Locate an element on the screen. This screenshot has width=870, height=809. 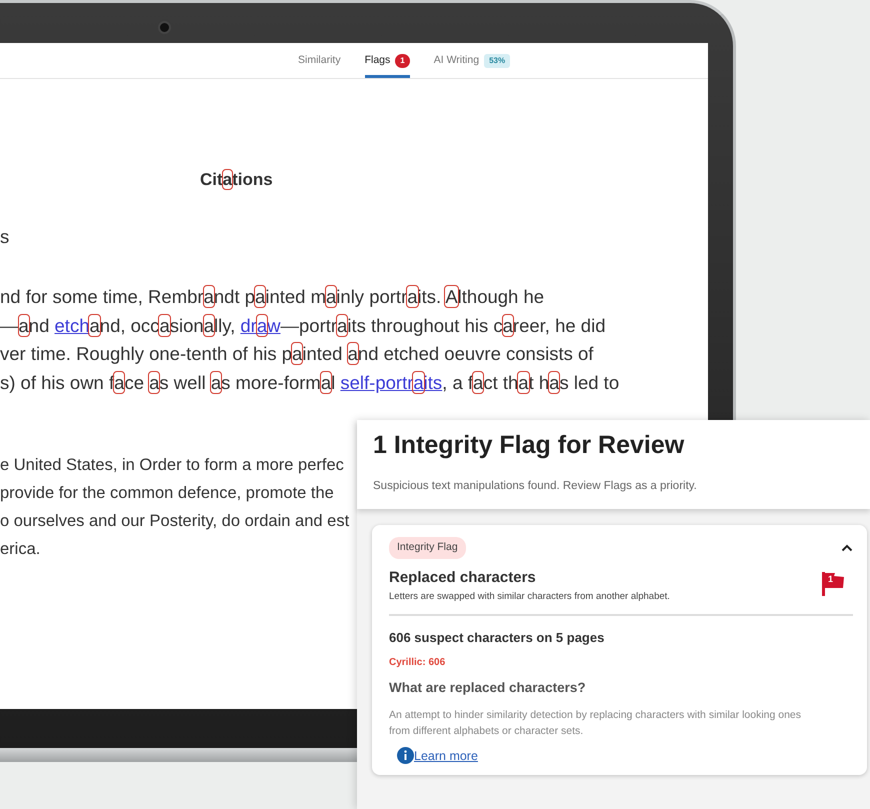
question-heading: What are replaced characters? is located at coordinates (488, 688).